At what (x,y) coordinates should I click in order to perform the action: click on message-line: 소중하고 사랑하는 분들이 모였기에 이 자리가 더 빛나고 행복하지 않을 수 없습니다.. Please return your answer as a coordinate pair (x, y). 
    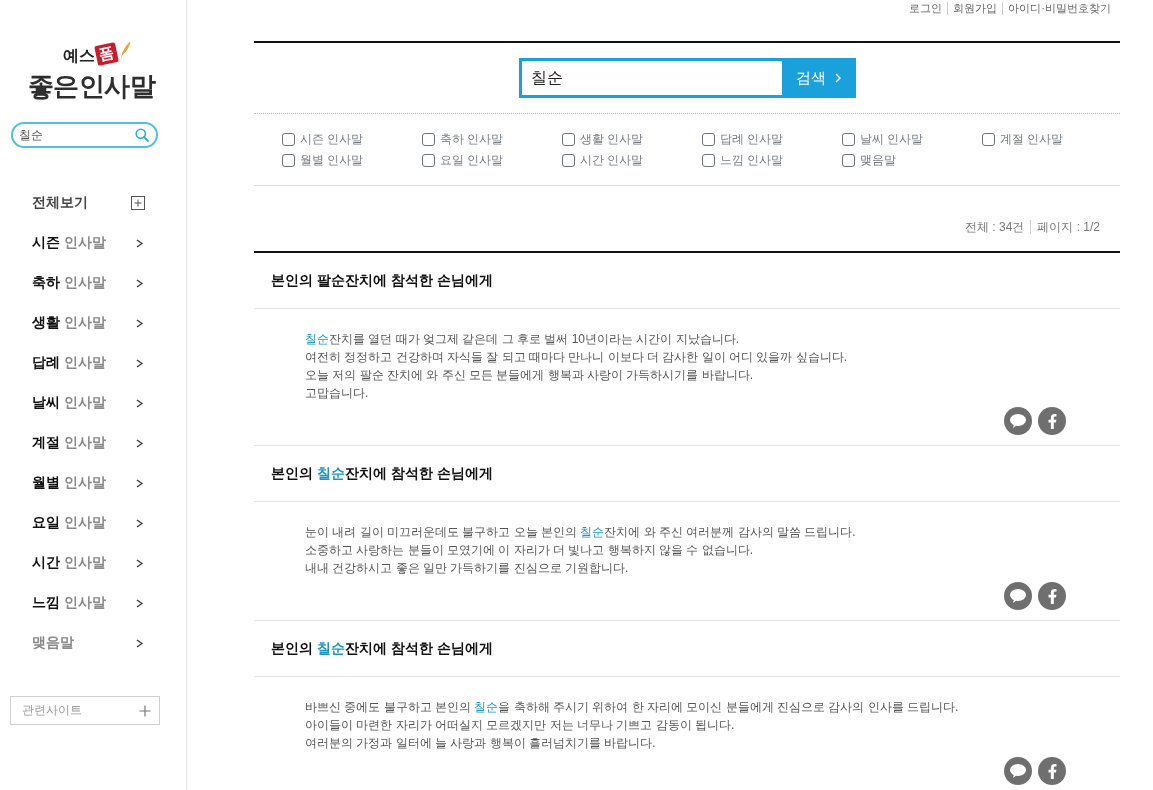
    Looking at the image, I should click on (529, 550).